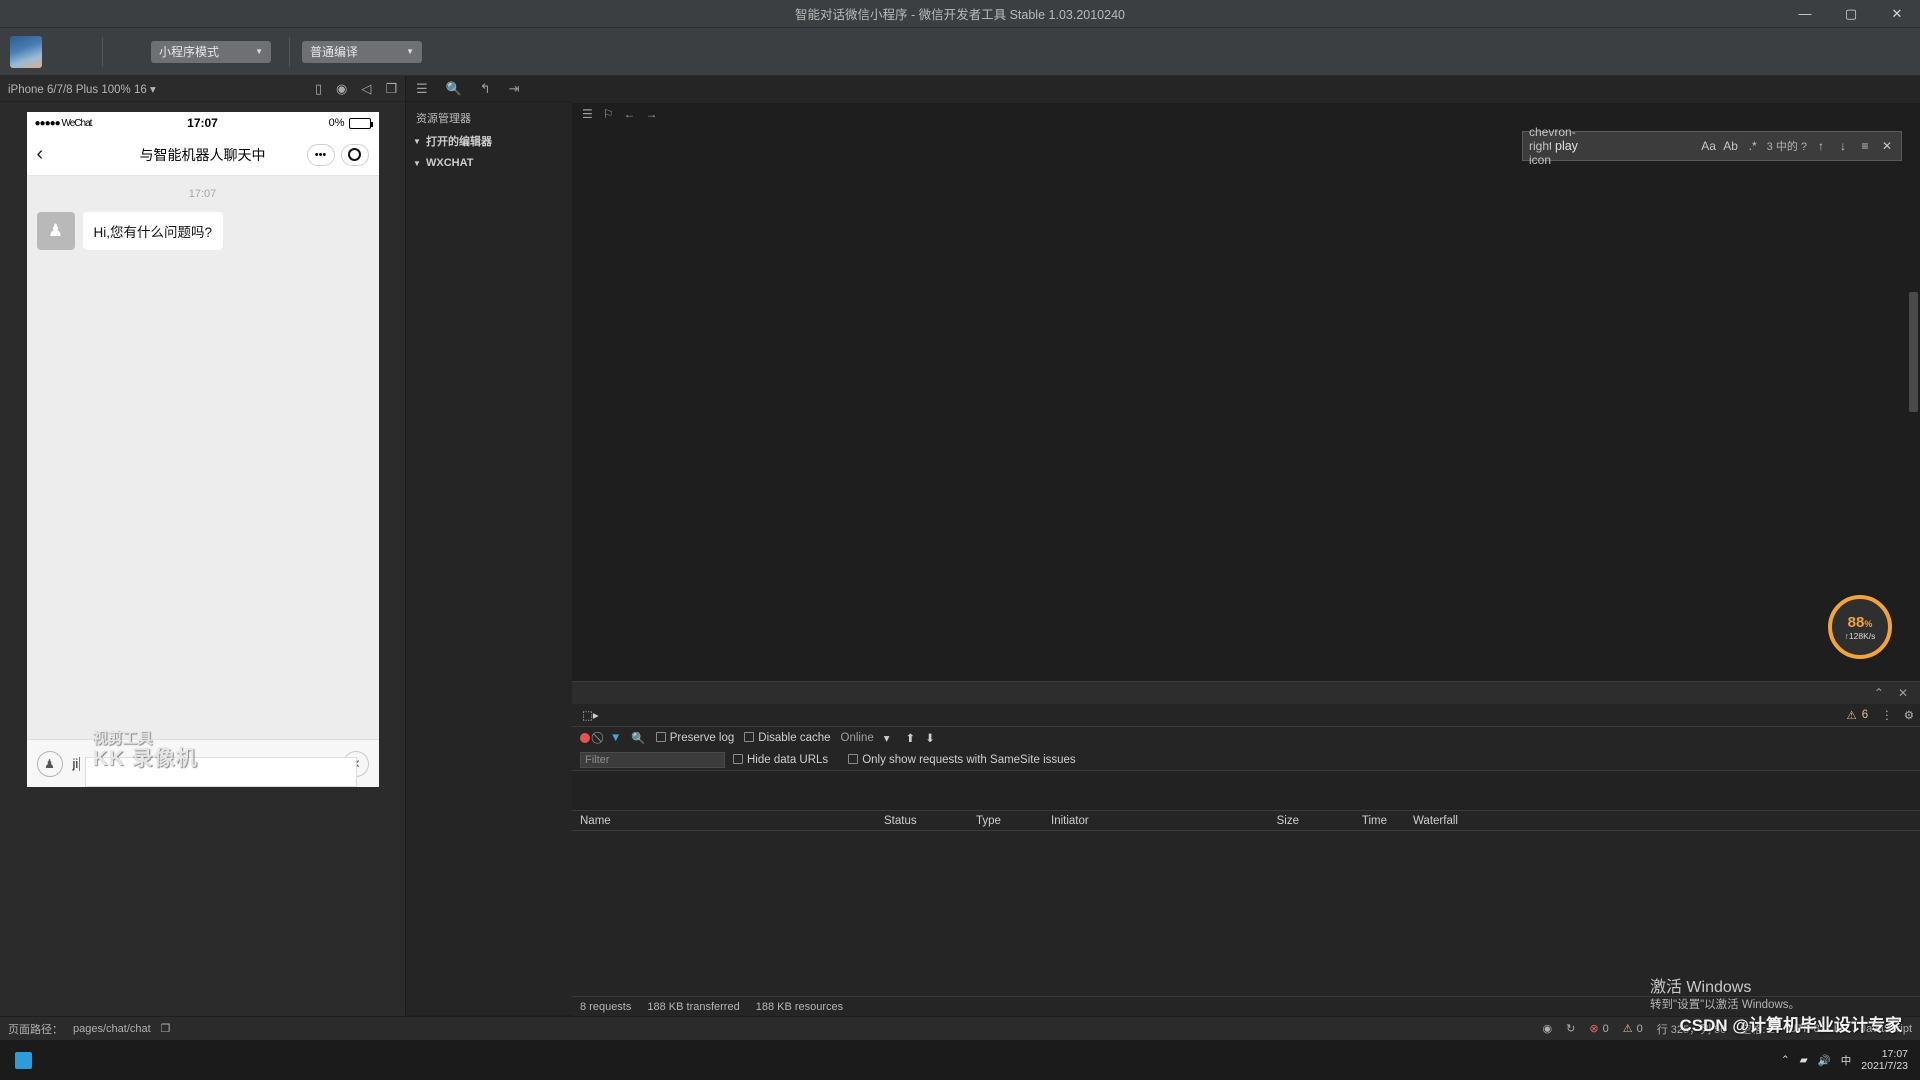 Image resolution: width=1920 pixels, height=1080 pixels. What do you see at coordinates (1824, 1060) in the screenshot?
I see `sound-icon: 🔊` at bounding box center [1824, 1060].